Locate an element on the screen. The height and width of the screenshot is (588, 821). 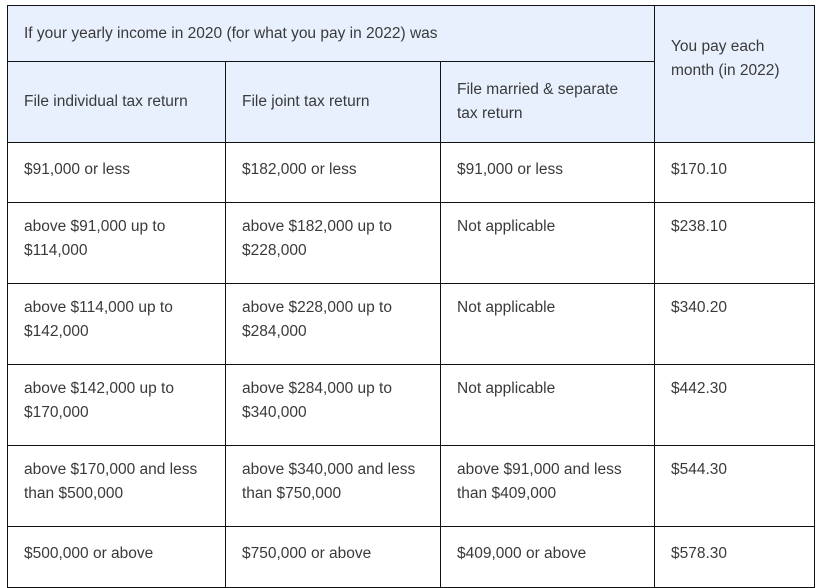
cell-joint: $182,000 or less is located at coordinates (333, 172).